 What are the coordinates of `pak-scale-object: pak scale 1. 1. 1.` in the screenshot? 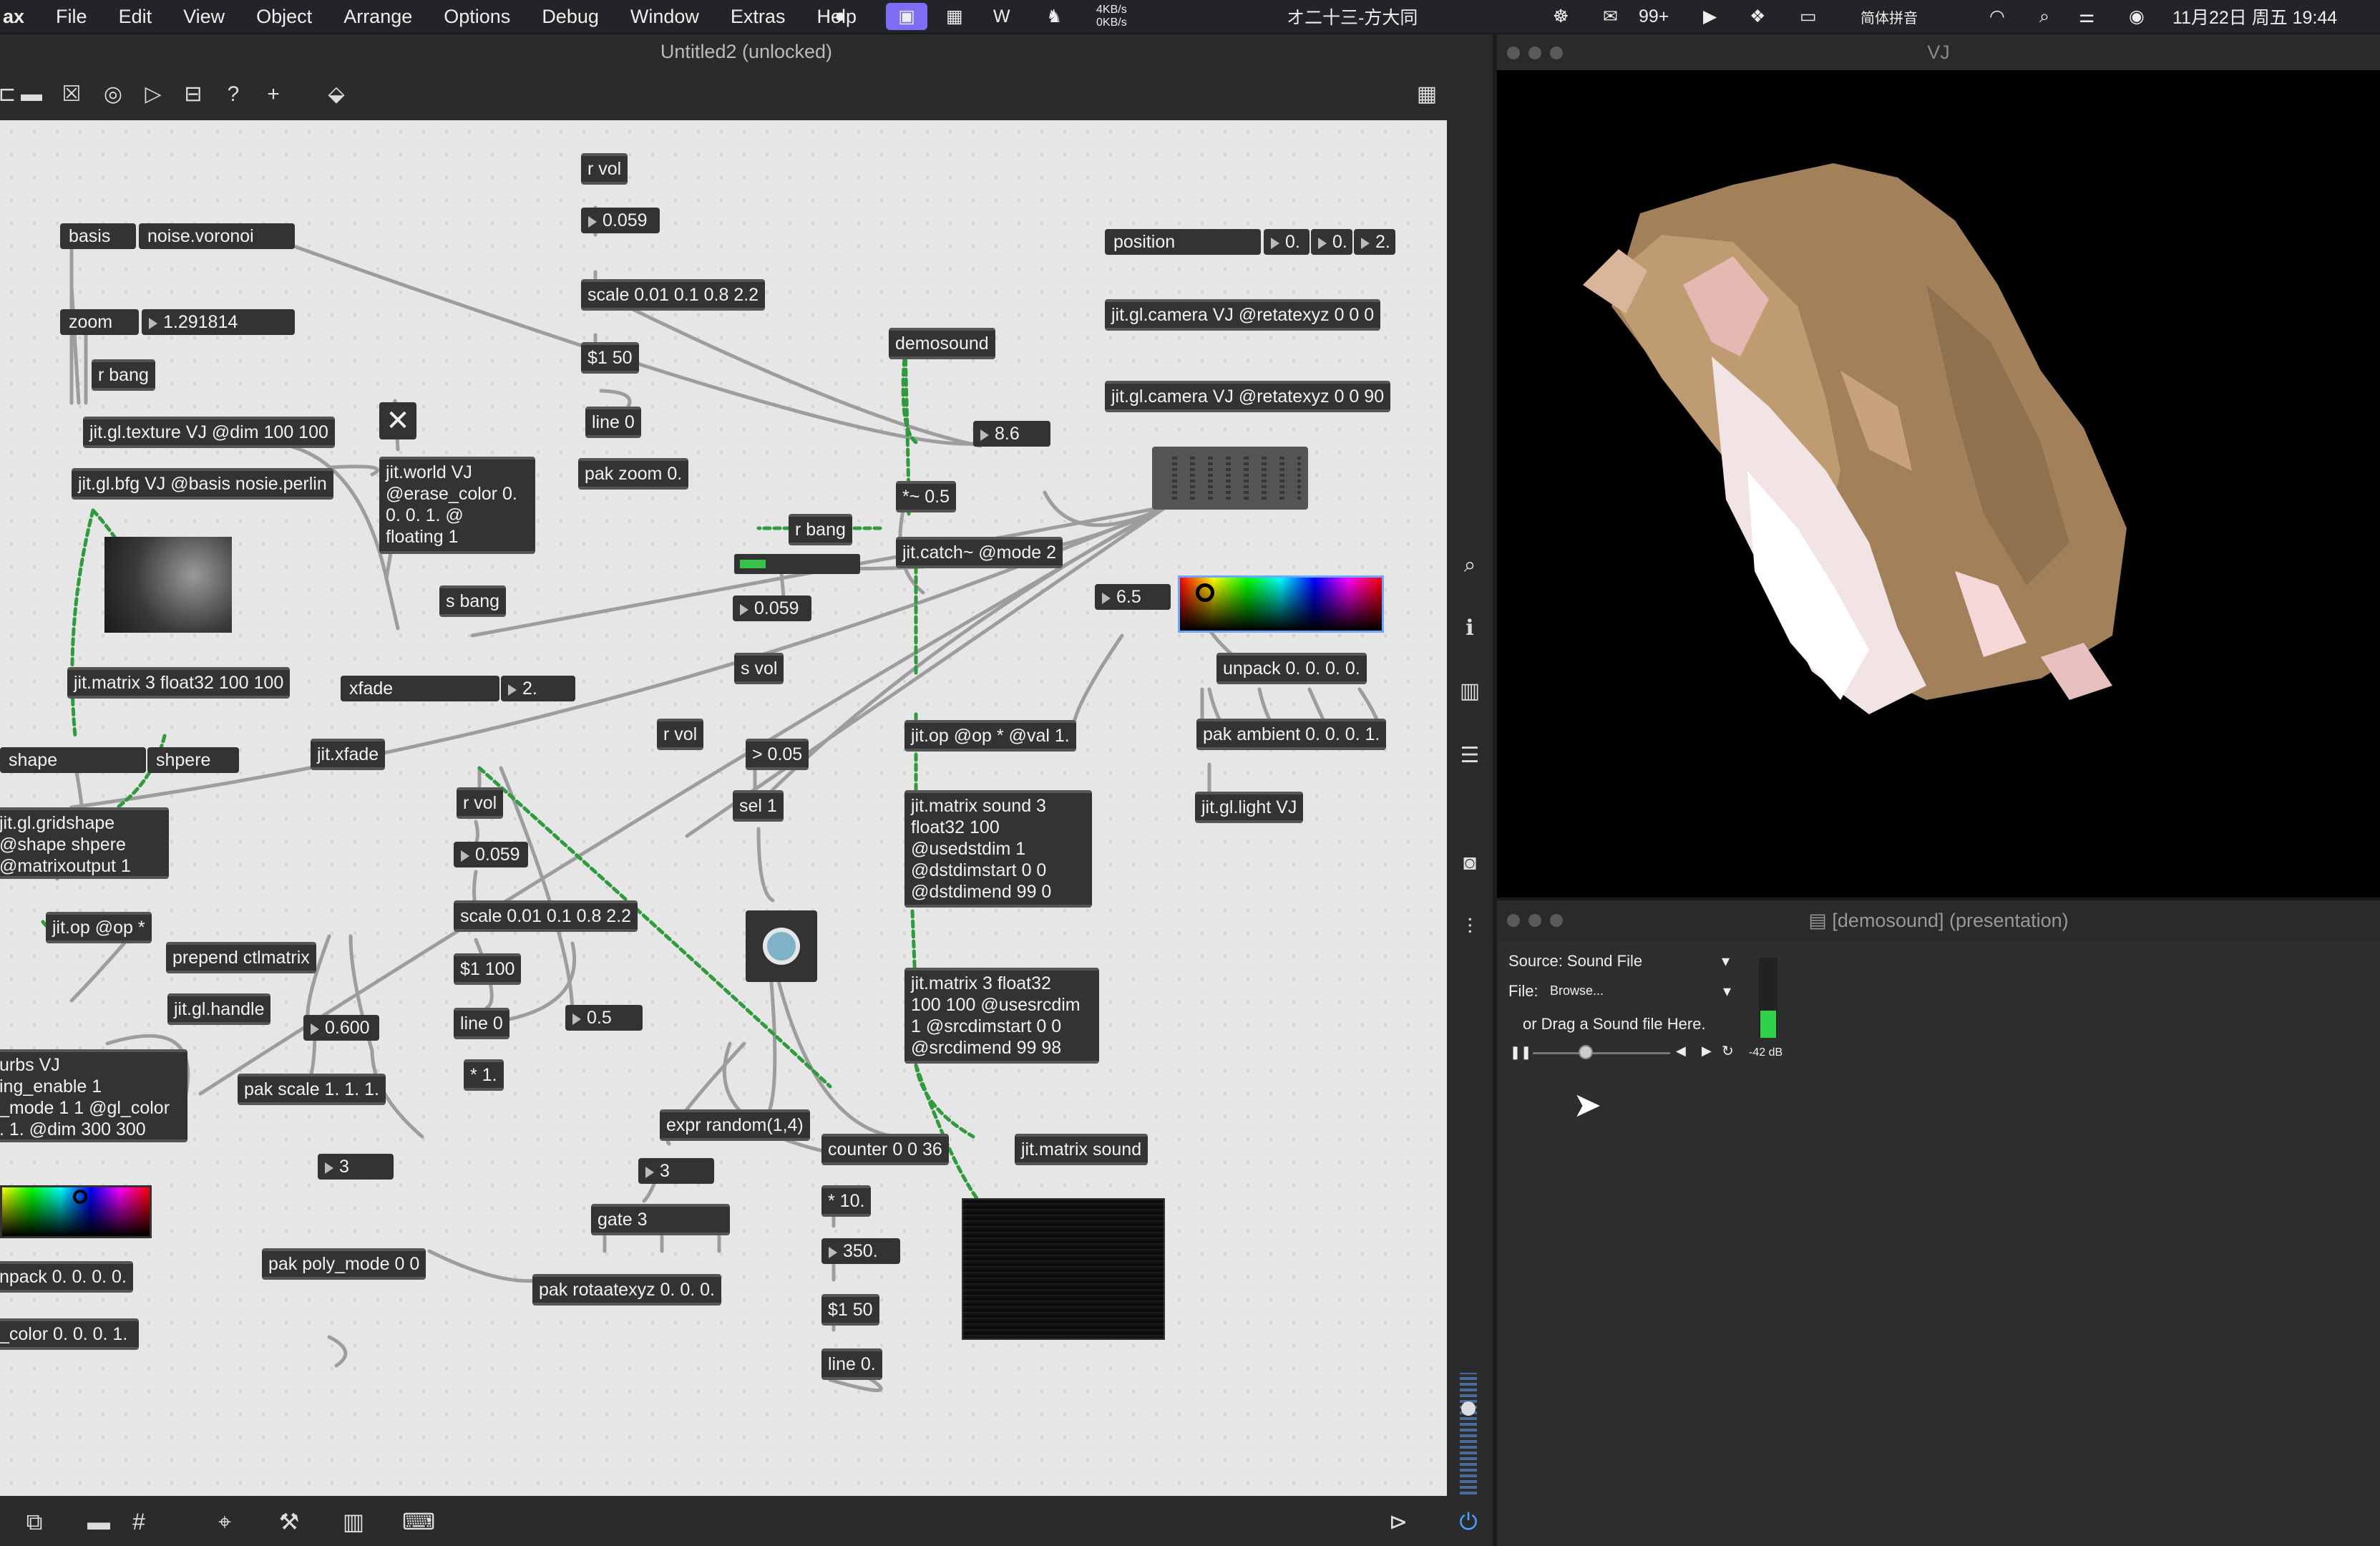 It's located at (312, 1089).